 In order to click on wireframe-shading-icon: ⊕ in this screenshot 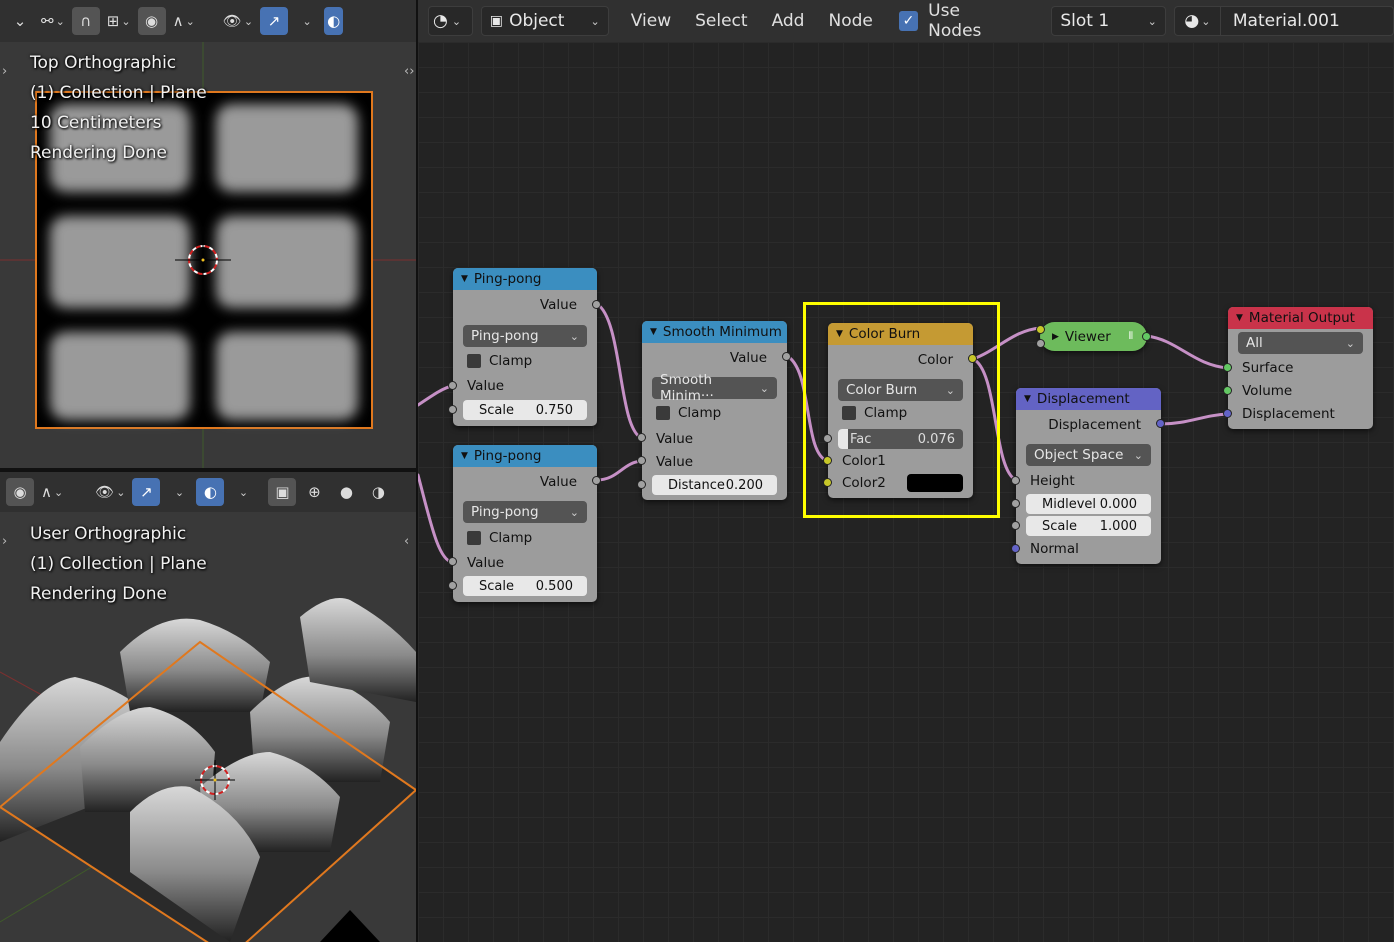, I will do `click(314, 492)`.